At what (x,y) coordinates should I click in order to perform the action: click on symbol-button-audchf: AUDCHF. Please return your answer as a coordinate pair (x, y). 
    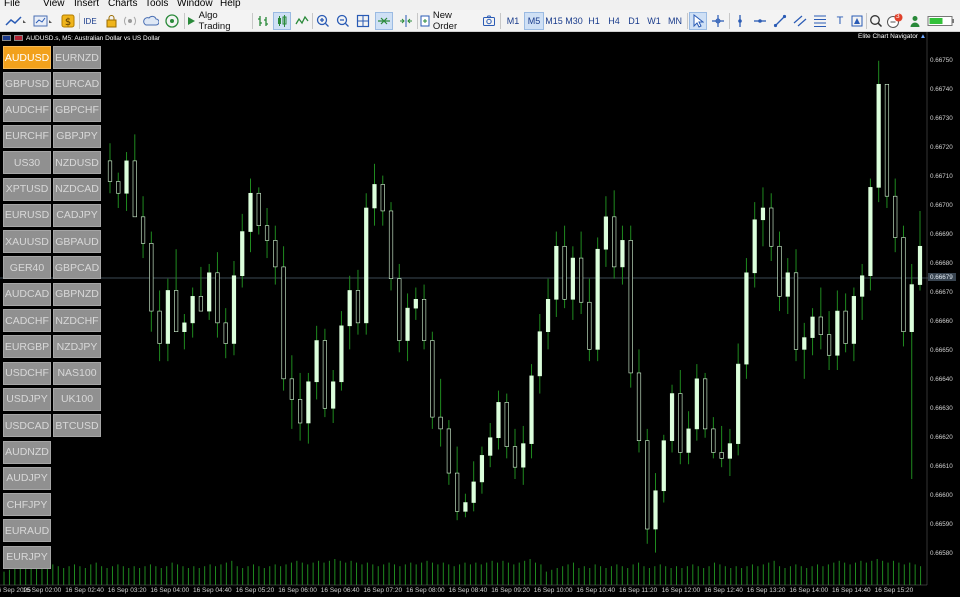
    Looking at the image, I should click on (27, 110).